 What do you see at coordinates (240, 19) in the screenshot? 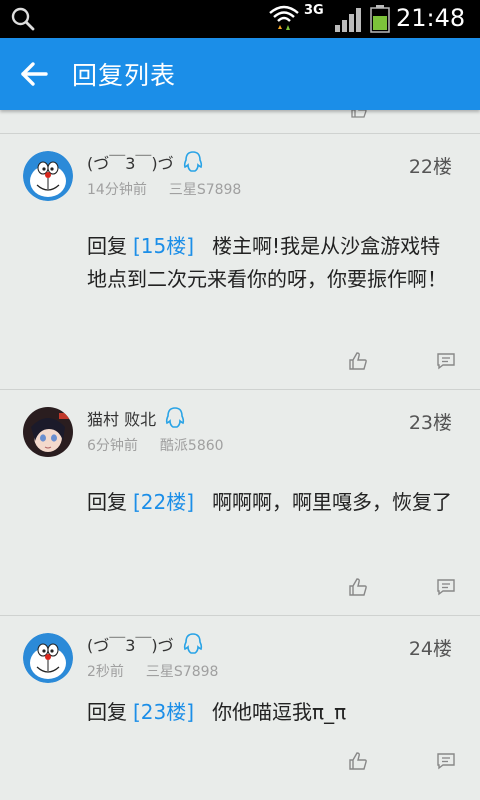
I see `status-bar: 3G 21:48` at bounding box center [240, 19].